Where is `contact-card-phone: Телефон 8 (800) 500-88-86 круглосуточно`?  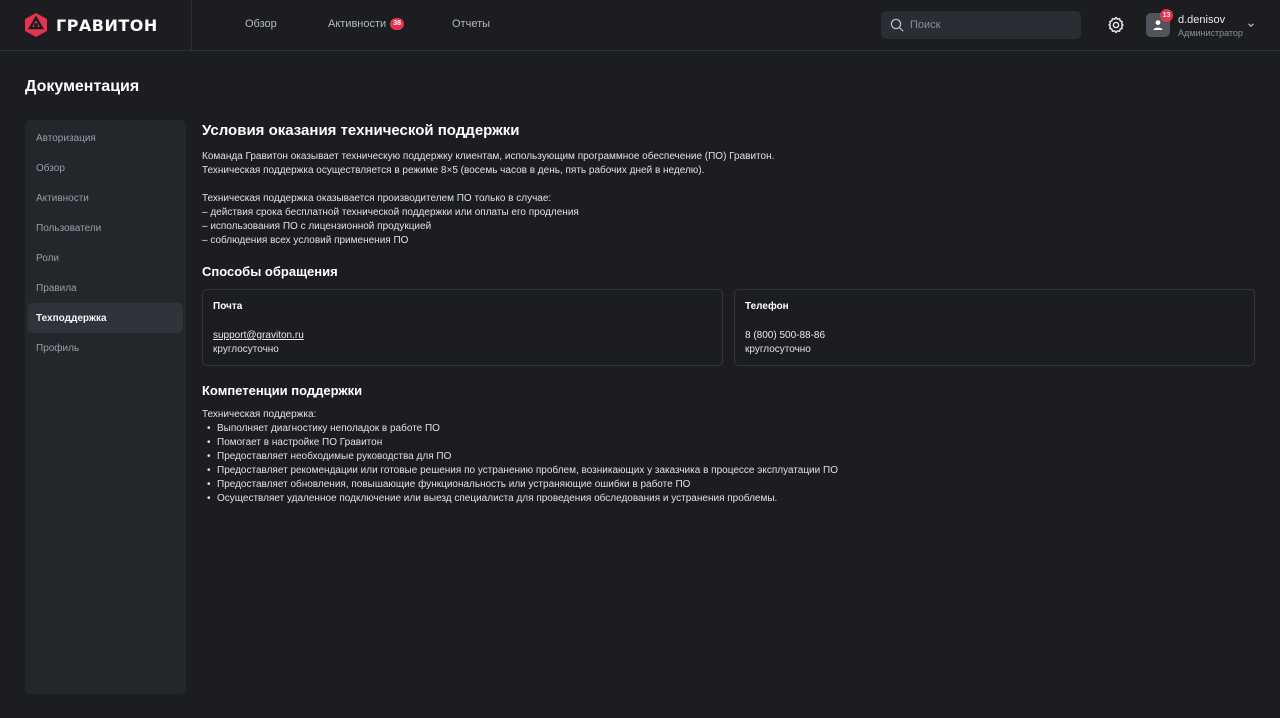
contact-card-phone: Телефон 8 (800) 500-88-86 круглосуточно is located at coordinates (994, 327).